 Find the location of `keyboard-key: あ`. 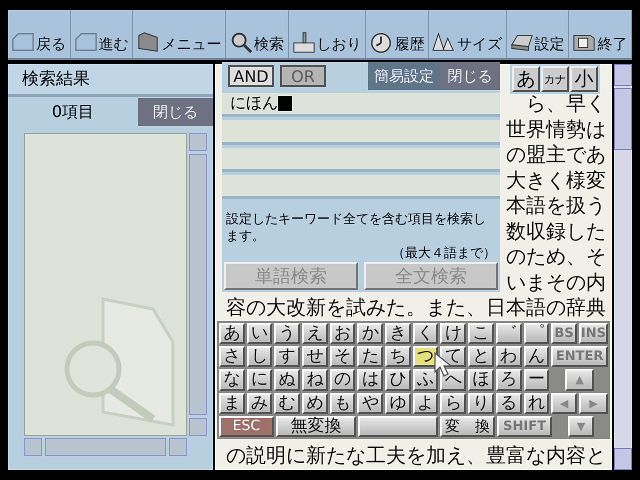

keyboard-key: あ is located at coordinates (232, 333).